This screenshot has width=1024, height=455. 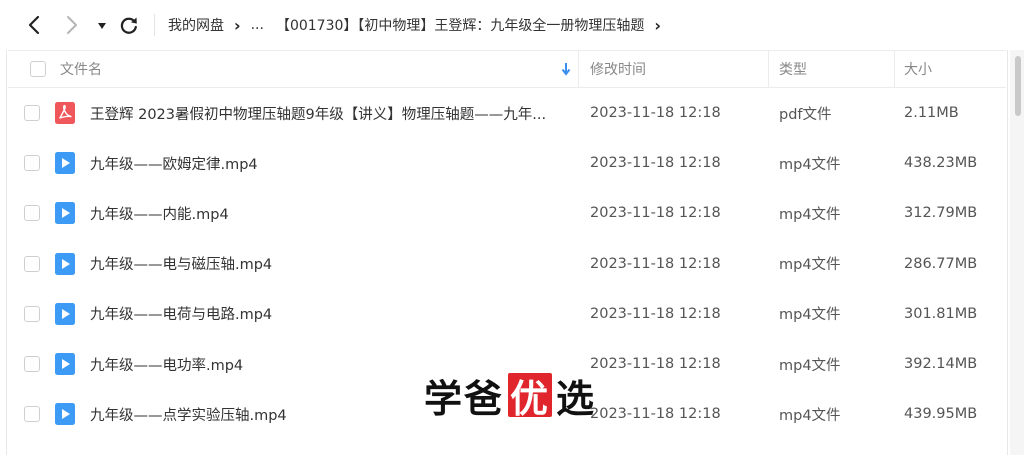 What do you see at coordinates (576, 398) in the screenshot?
I see `watermark-text-2: 选` at bounding box center [576, 398].